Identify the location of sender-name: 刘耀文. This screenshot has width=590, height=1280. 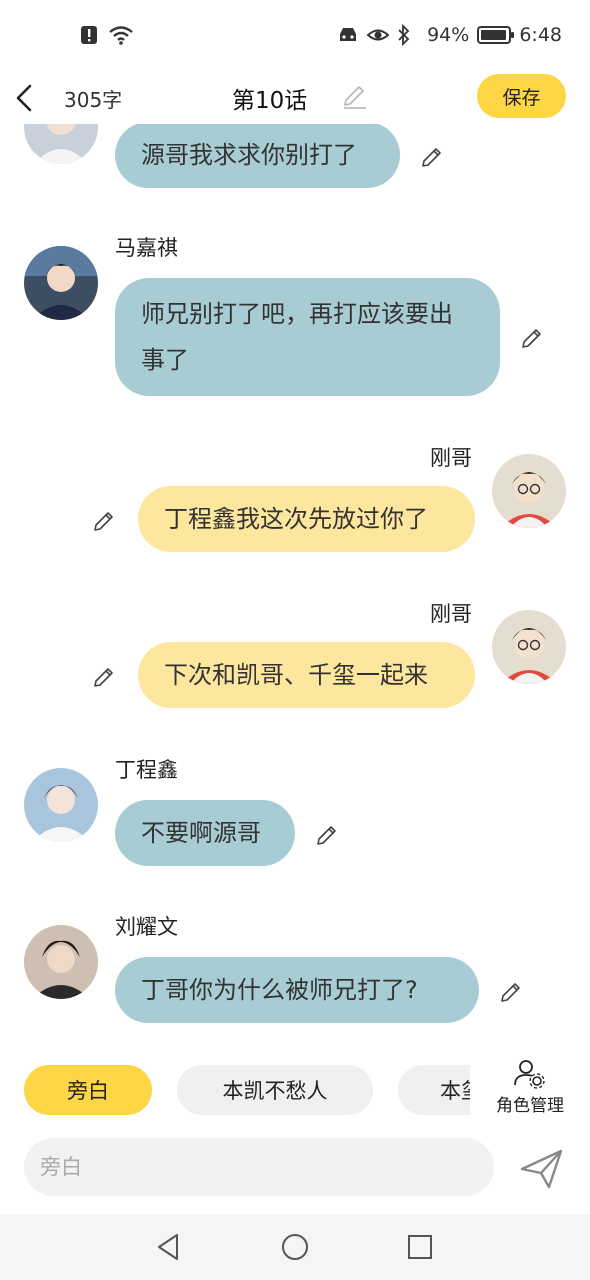
(146, 927).